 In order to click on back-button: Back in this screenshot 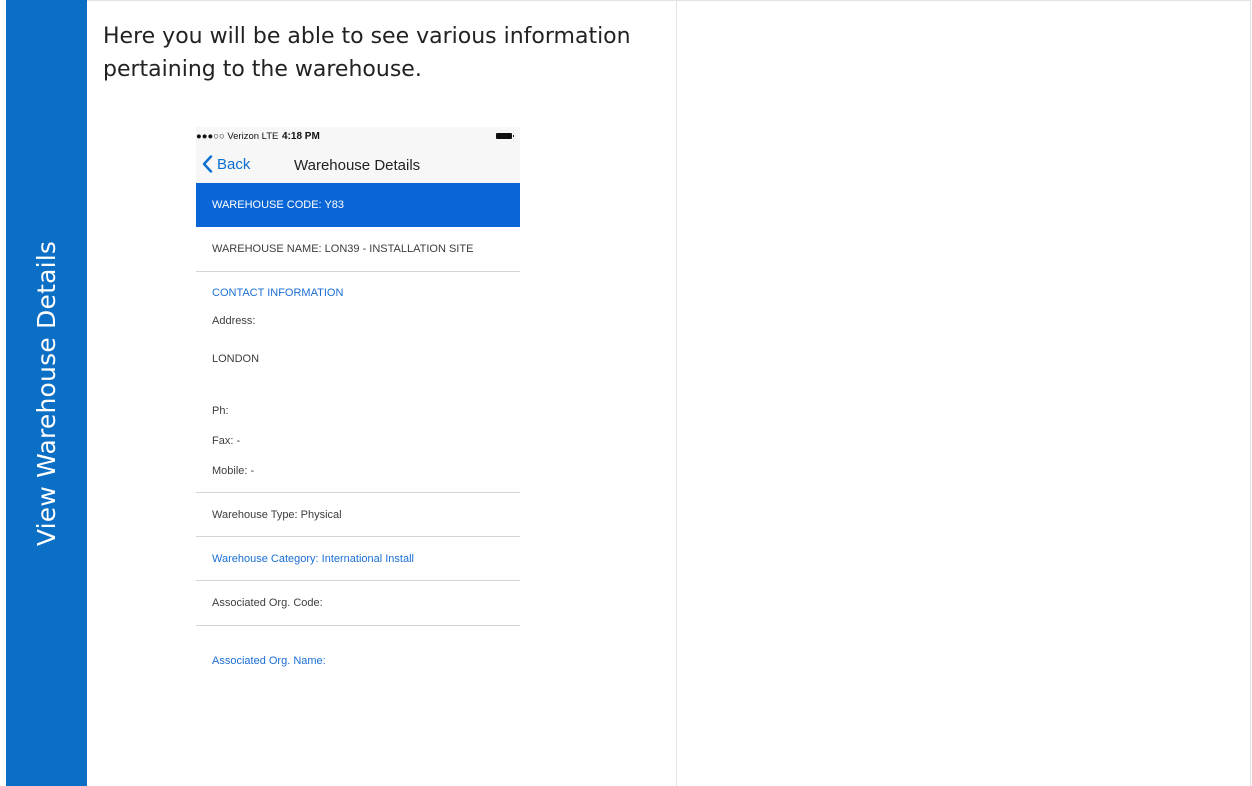, I will do `click(226, 164)`.